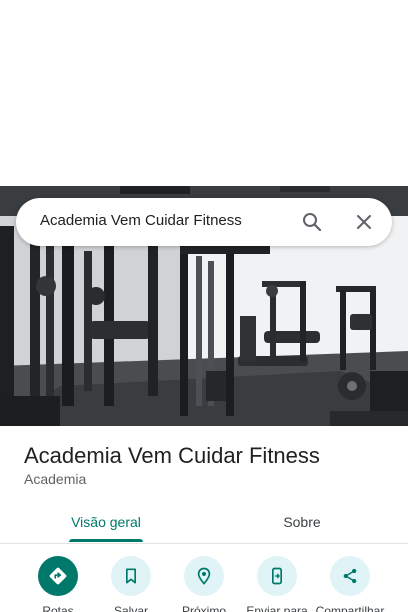 This screenshot has height=612, width=408. I want to click on active-tab-indicator, so click(106, 540).